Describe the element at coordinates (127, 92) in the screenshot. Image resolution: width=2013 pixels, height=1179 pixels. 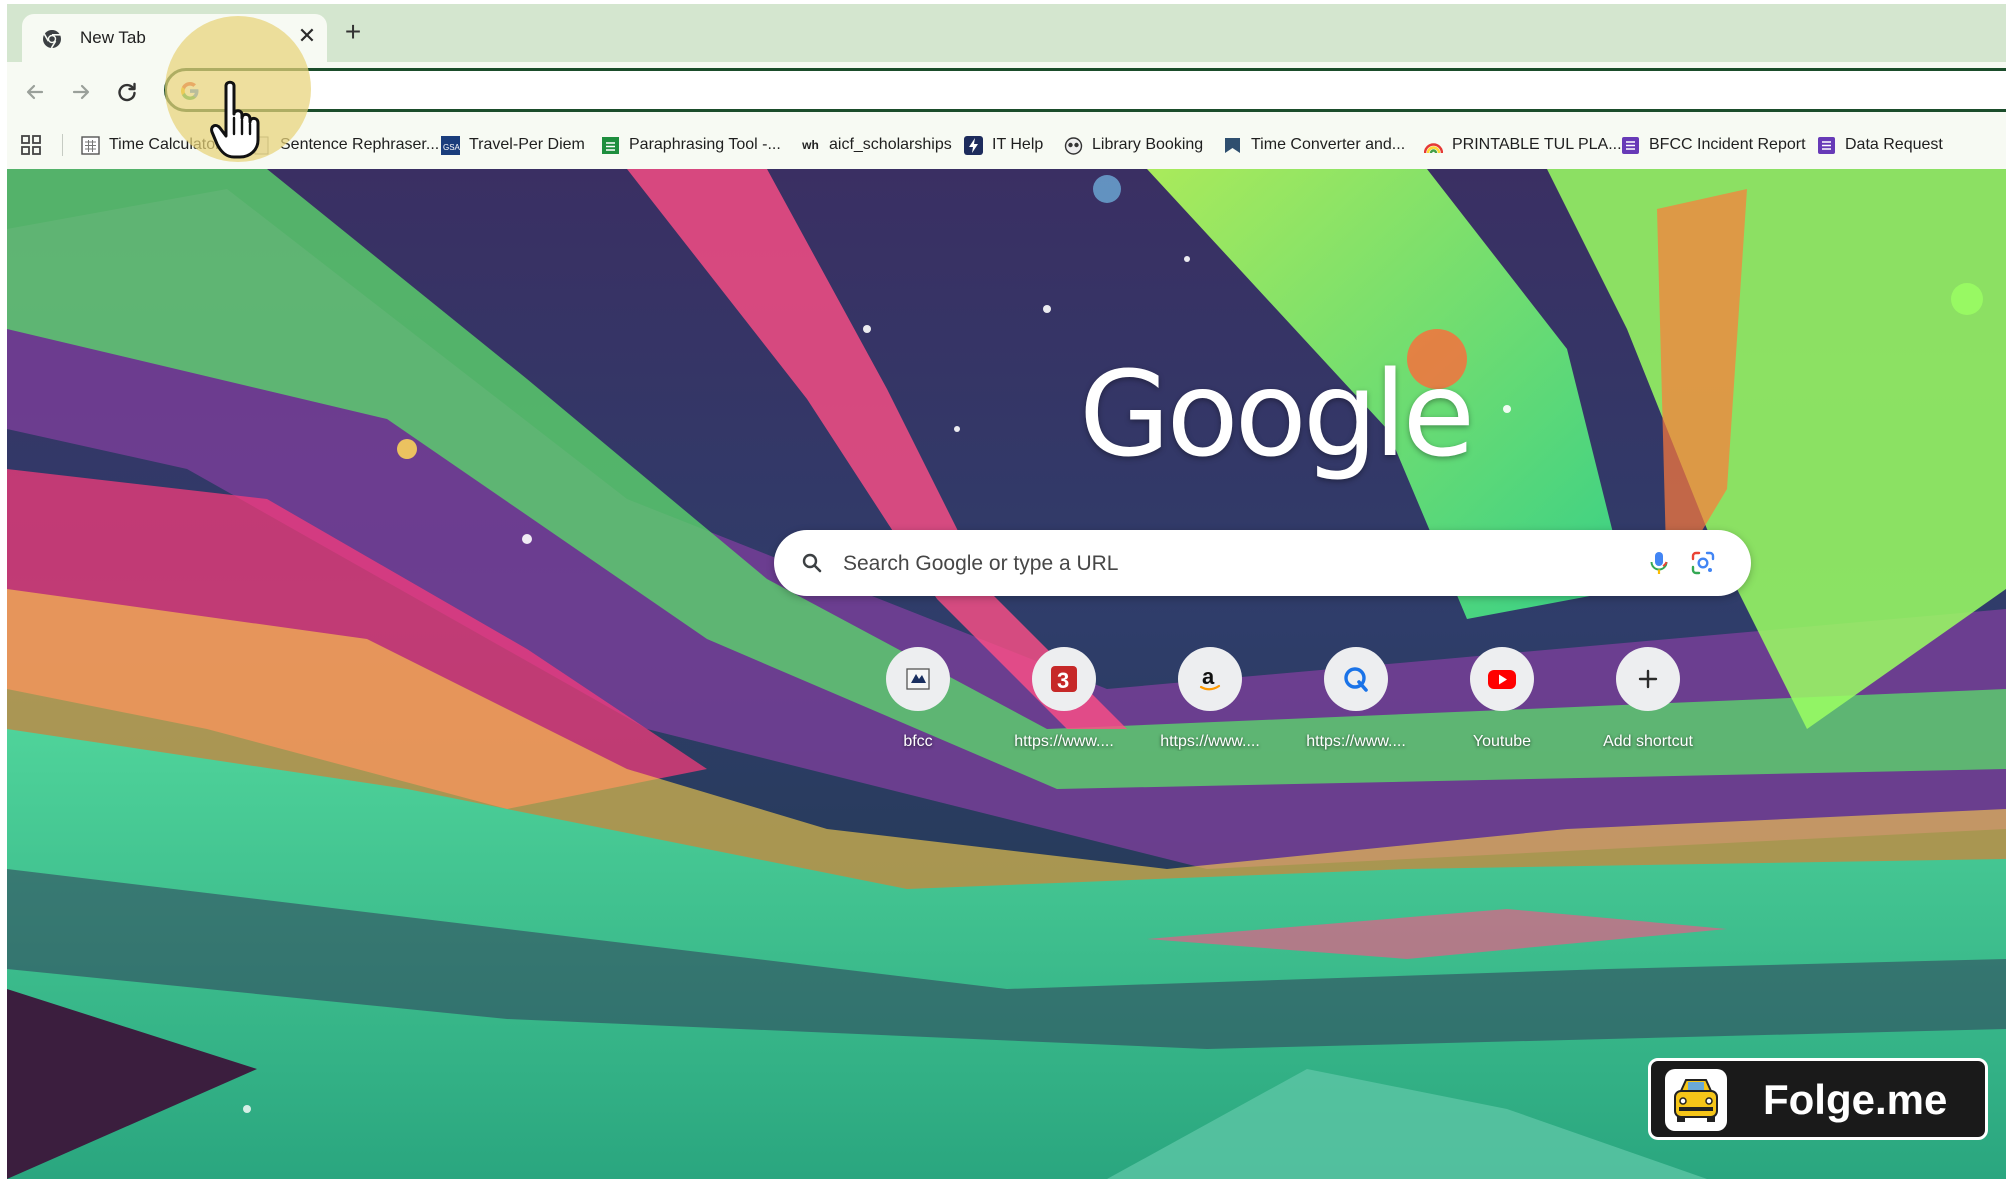
I see `reload-icon` at that location.